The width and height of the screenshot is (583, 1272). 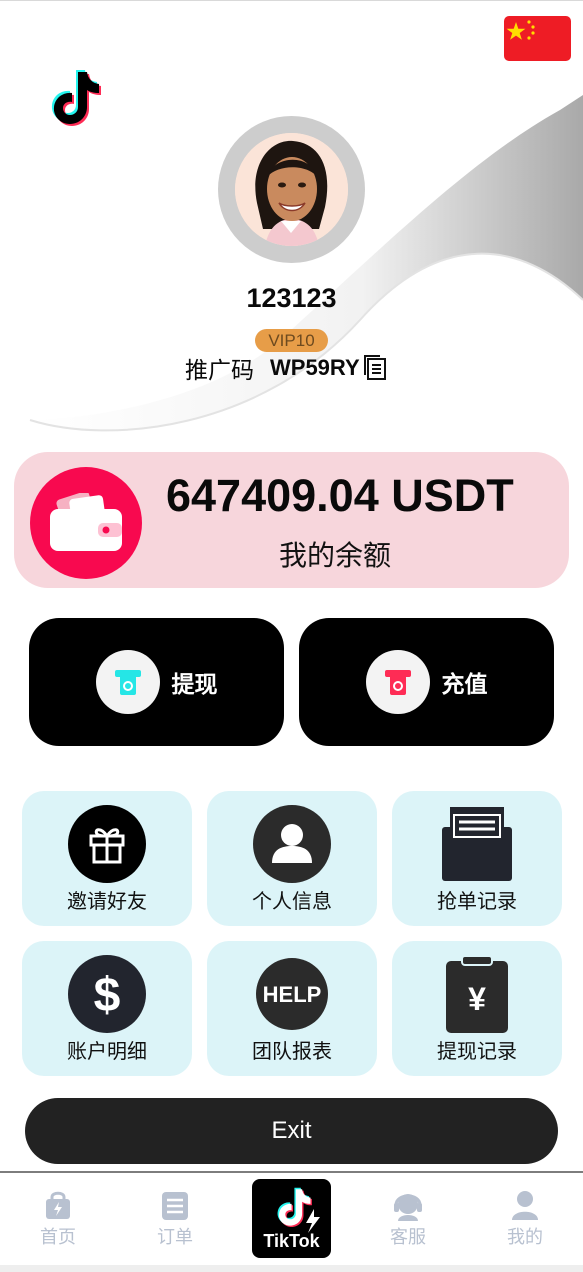 I want to click on clipboard-list-icon, so click(x=175, y=1206).